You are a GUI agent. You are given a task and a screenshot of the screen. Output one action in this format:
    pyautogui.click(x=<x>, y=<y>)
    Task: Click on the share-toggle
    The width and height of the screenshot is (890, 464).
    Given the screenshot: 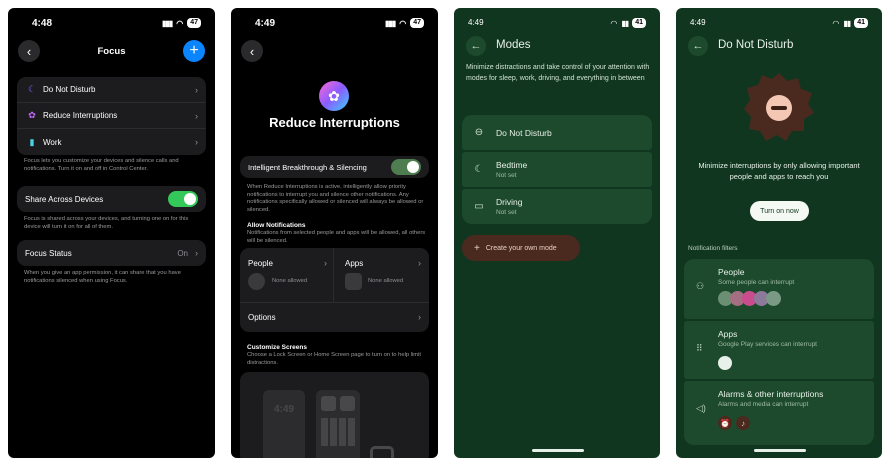 What is the action you would take?
    pyautogui.click(x=183, y=199)
    